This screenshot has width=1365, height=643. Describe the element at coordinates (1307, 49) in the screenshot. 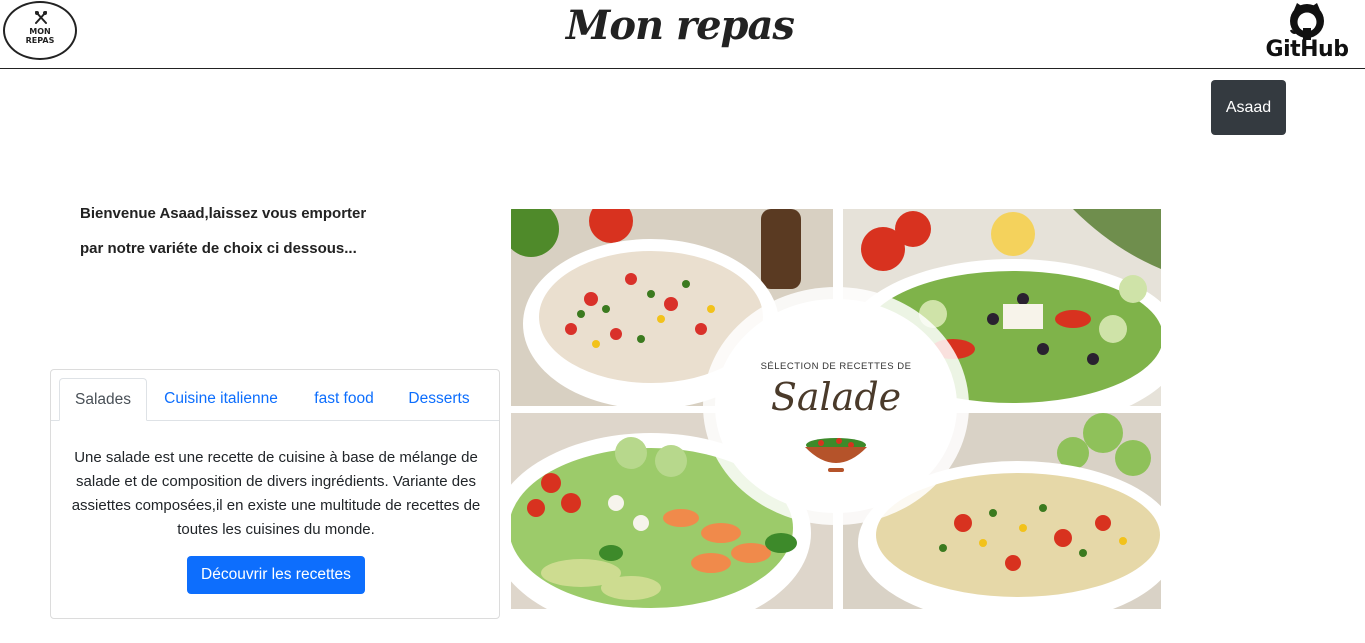

I see `github-label: GitHub` at that location.